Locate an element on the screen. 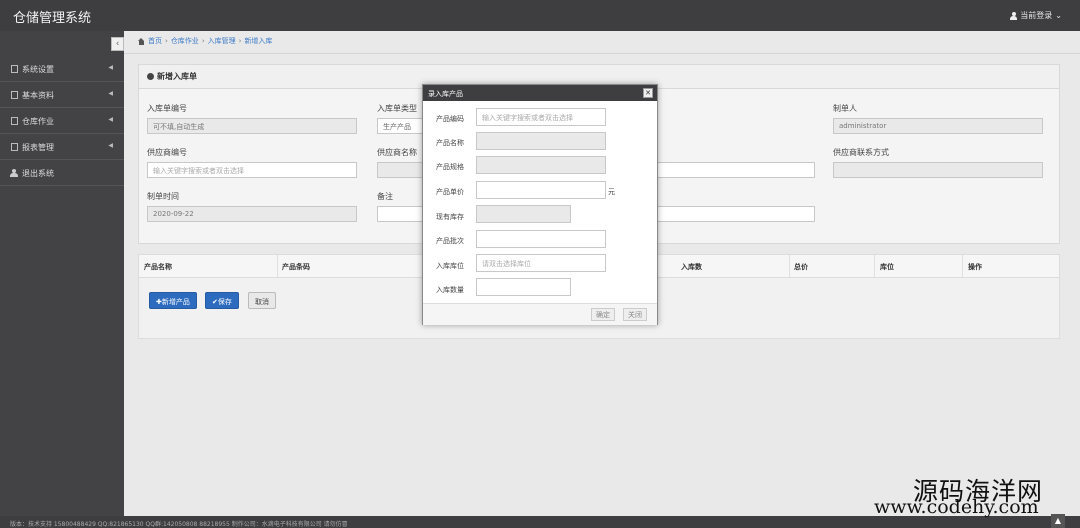  sidebar-item-system-settings: 系统设置 ◀ is located at coordinates (62, 69).